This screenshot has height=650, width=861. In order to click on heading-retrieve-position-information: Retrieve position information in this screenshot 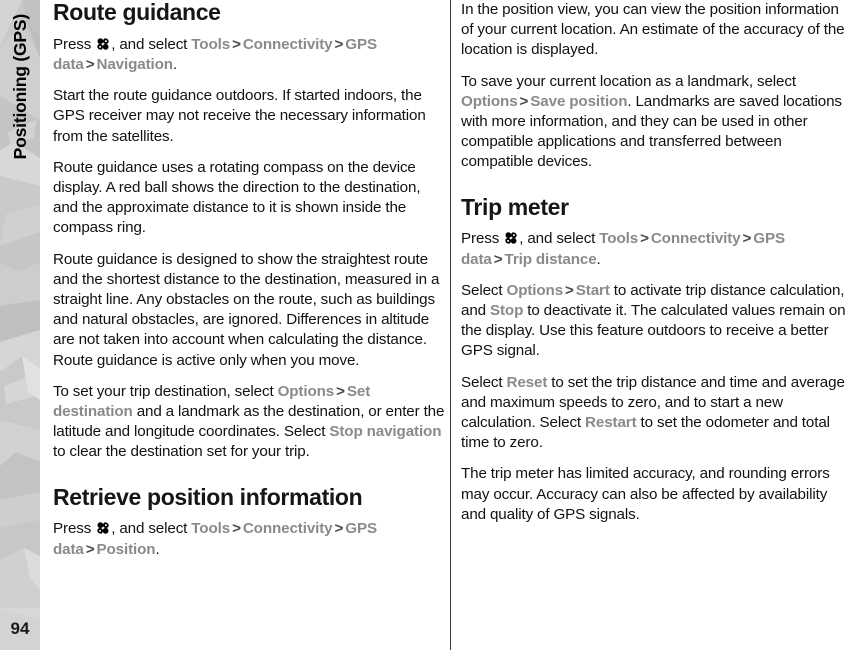, I will do `click(208, 496)`.